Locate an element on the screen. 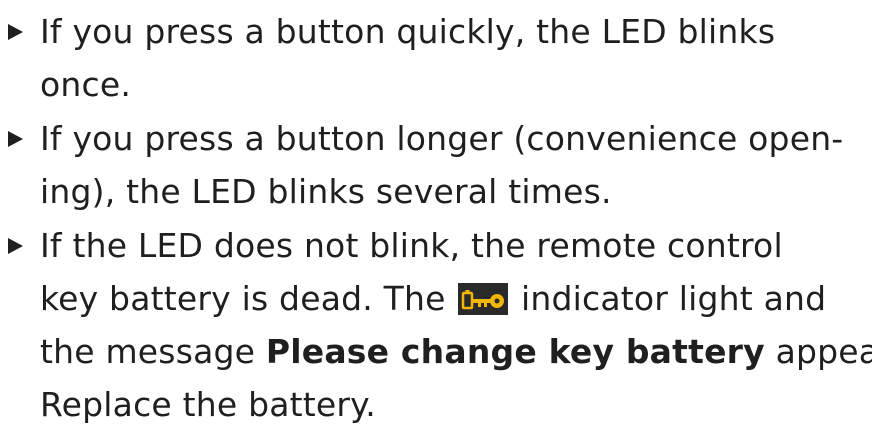  text-segment: the message is located at coordinates (153, 351).